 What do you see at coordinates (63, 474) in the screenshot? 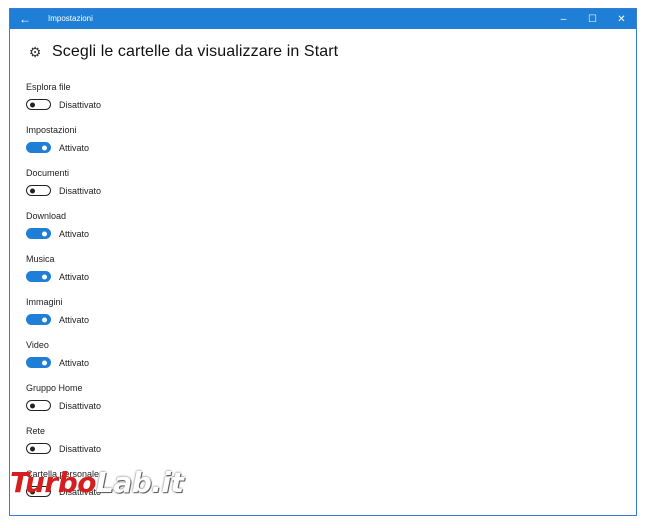
I see `setting-label: Cartella personale` at bounding box center [63, 474].